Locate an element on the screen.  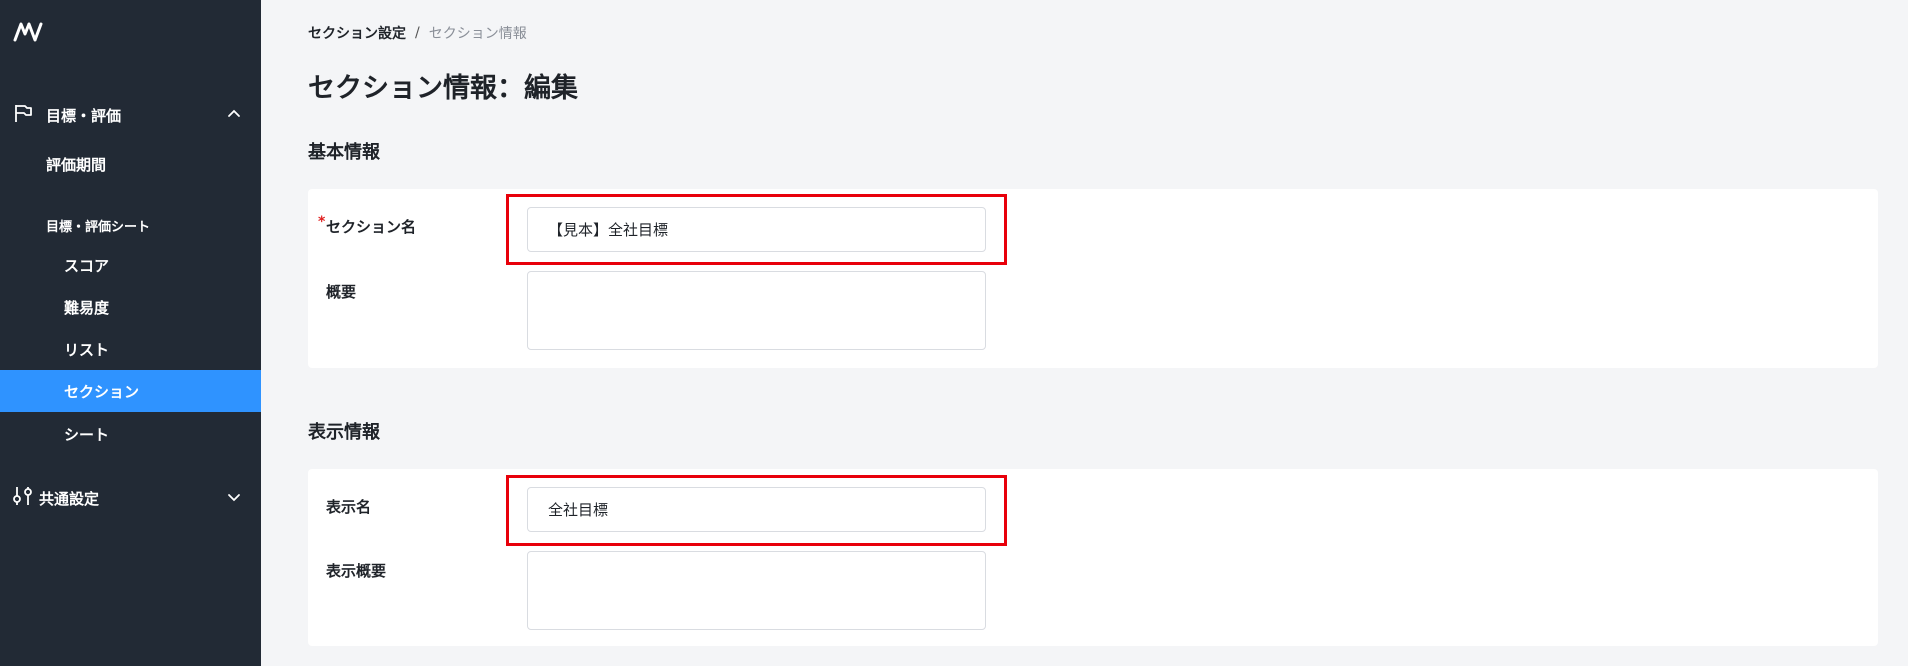
section-title-display-info: 表示情報 is located at coordinates (344, 432).